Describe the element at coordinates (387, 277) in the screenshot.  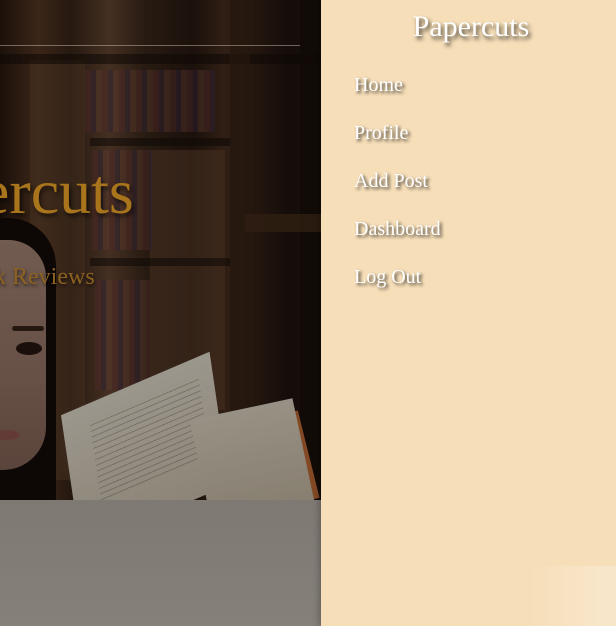
I see `nav-link-log-out: Log Out` at that location.